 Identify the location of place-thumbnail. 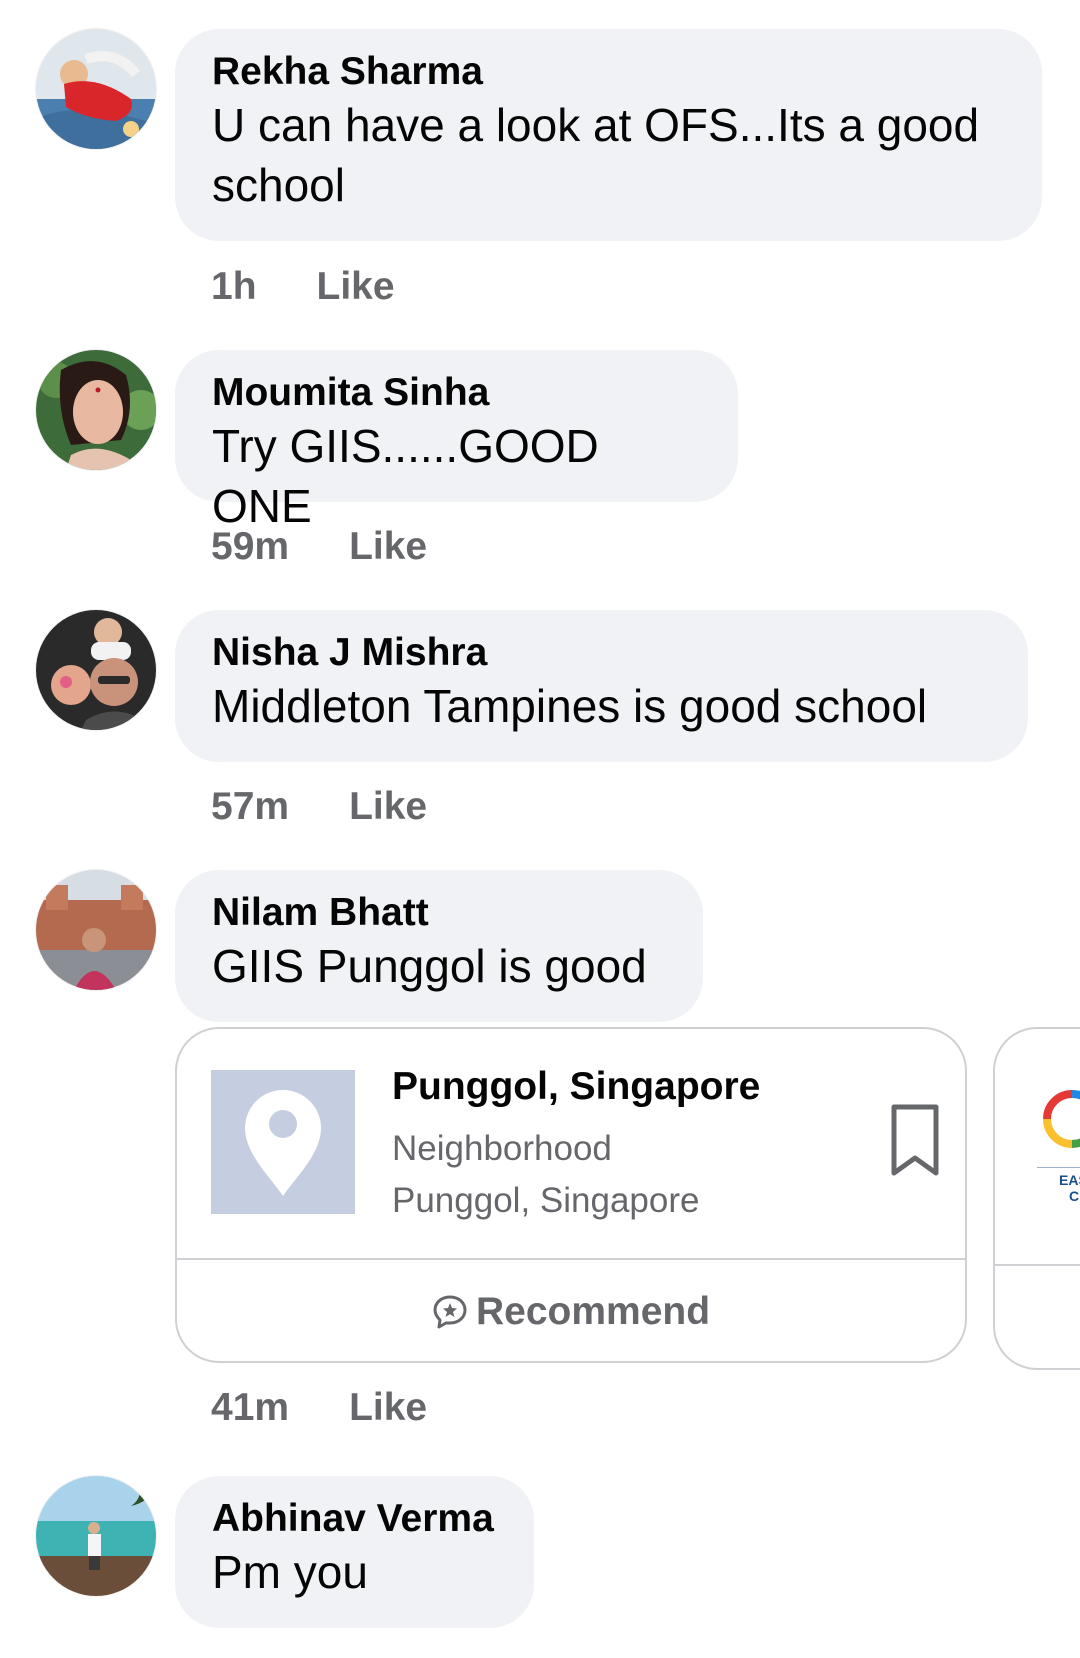
(283, 1142).